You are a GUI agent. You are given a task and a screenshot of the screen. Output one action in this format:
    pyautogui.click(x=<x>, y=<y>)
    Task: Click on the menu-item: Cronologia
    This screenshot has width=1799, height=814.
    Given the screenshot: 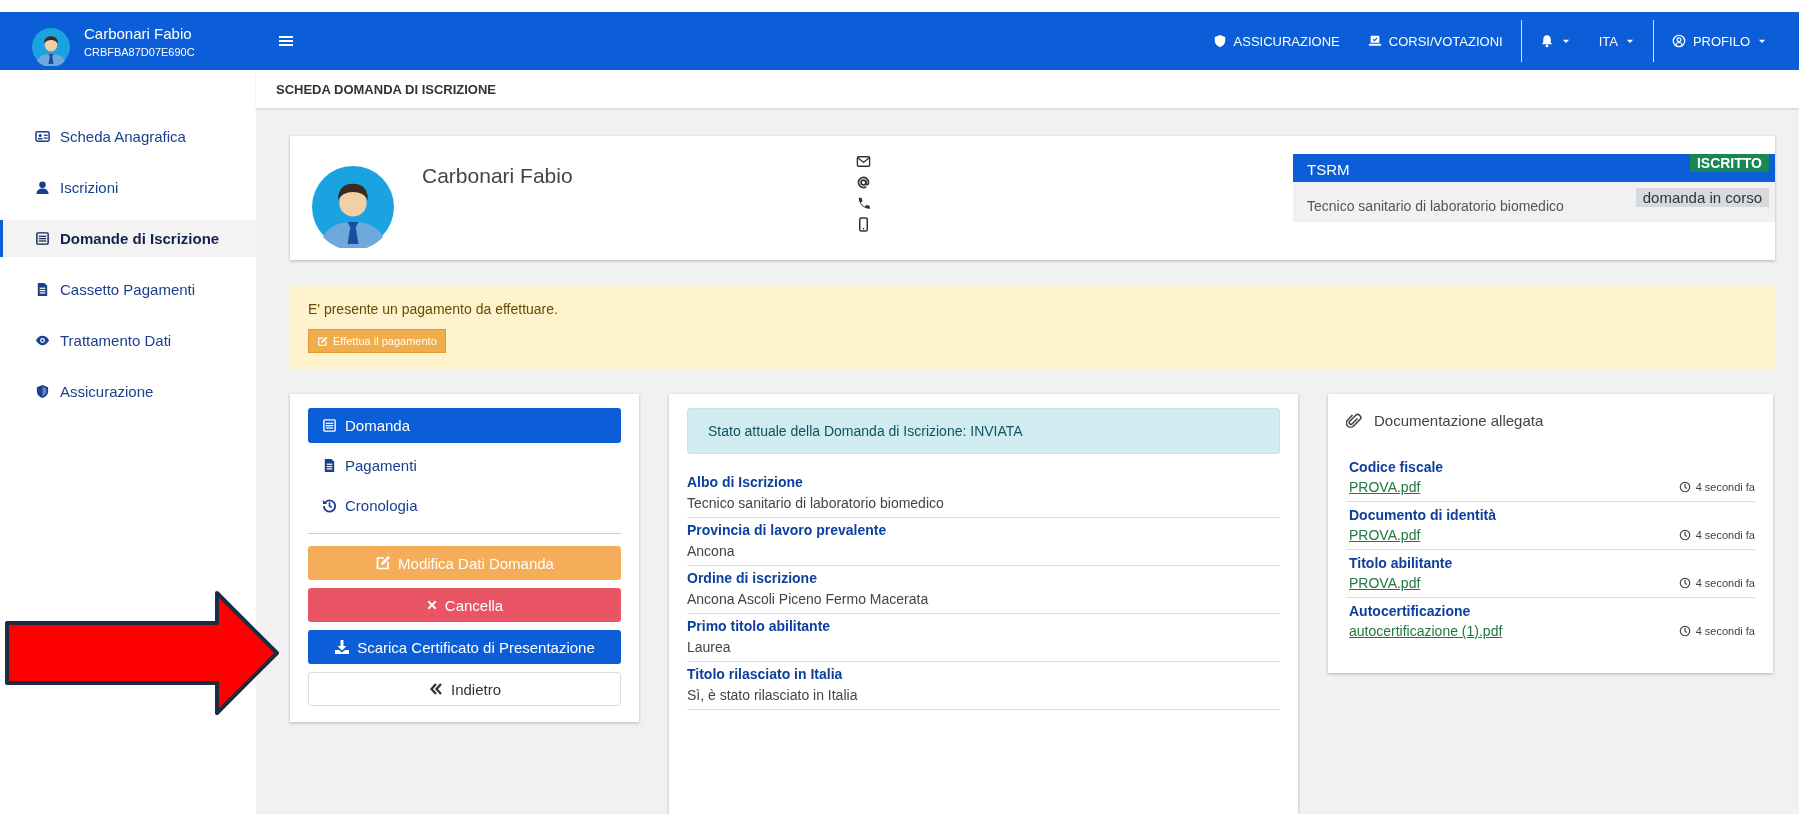 What is the action you would take?
    pyautogui.click(x=464, y=505)
    